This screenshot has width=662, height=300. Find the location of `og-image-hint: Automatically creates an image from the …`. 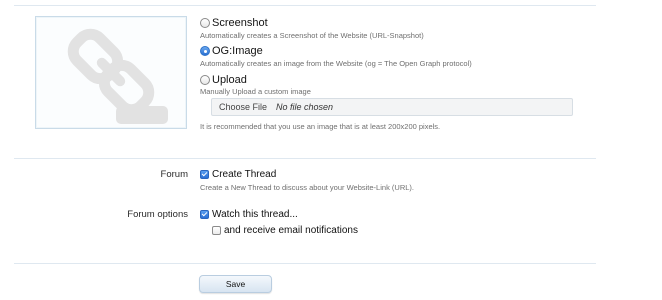

og-image-hint: Automatically creates an image from the … is located at coordinates (336, 63).